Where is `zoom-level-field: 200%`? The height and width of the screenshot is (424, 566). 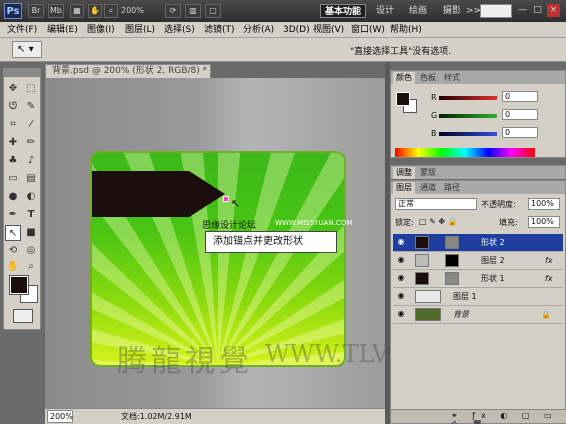
zoom-level-field: 200% is located at coordinates (60, 416).